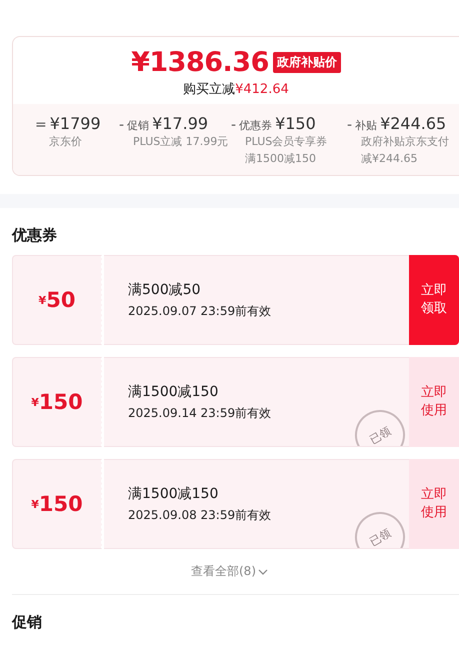 The width and height of the screenshot is (459, 649). What do you see at coordinates (138, 125) in the screenshot?
I see `breakdown-label: 促销` at bounding box center [138, 125].